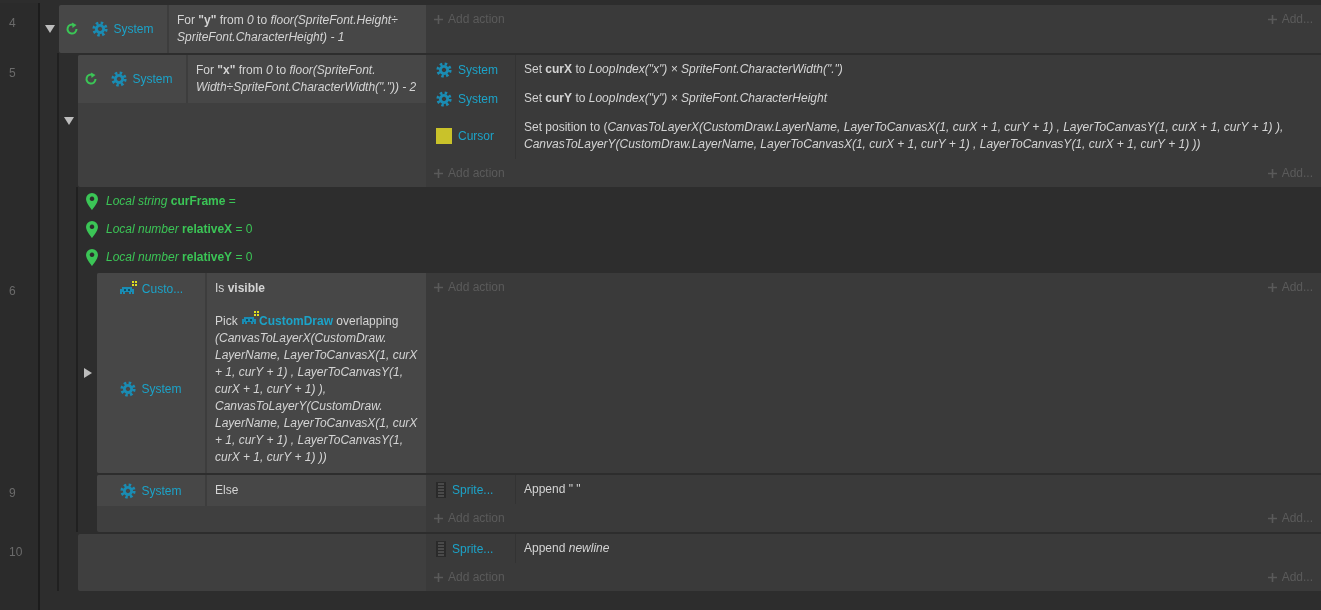 The width and height of the screenshot is (1321, 610). Describe the element at coordinates (12, 73) in the screenshot. I see `line-number: 5` at that location.